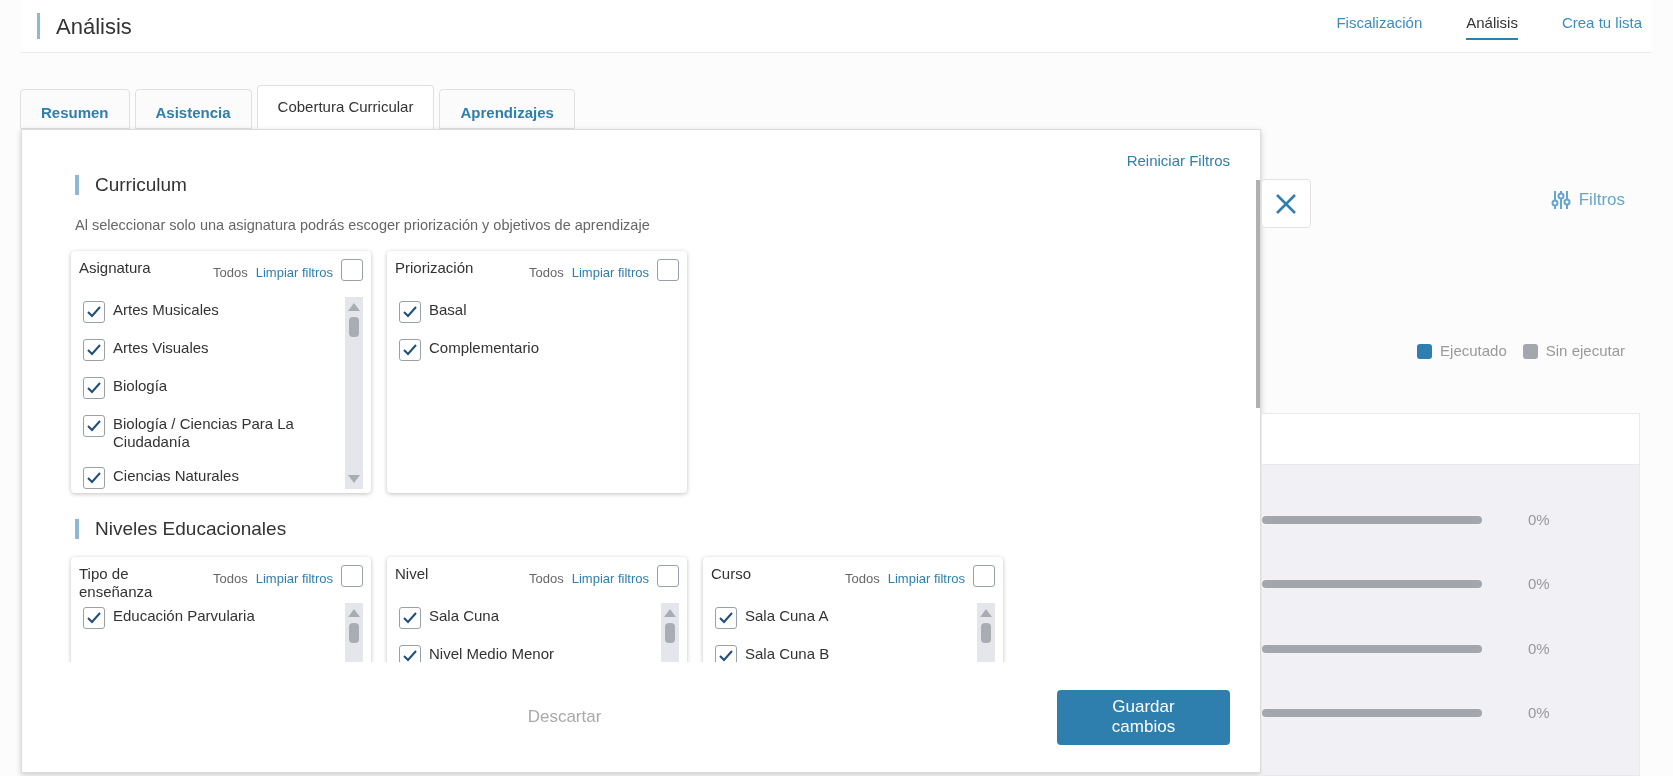  I want to click on filter-title: Nivel, so click(412, 574).